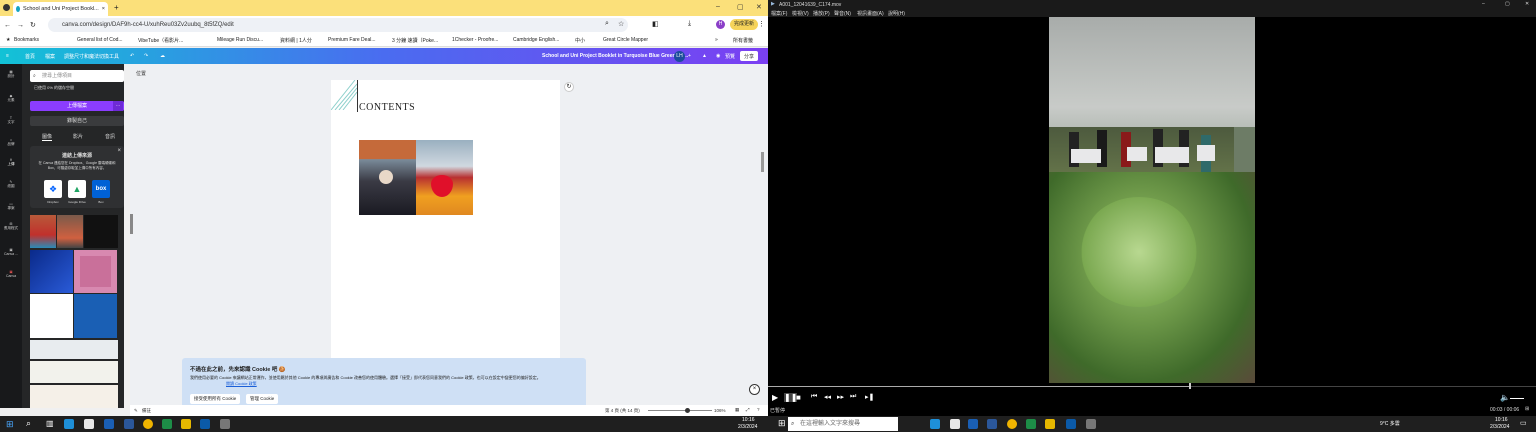 The height and width of the screenshot is (432, 1536). I want to click on zoom-slider-knob, so click(687, 410).